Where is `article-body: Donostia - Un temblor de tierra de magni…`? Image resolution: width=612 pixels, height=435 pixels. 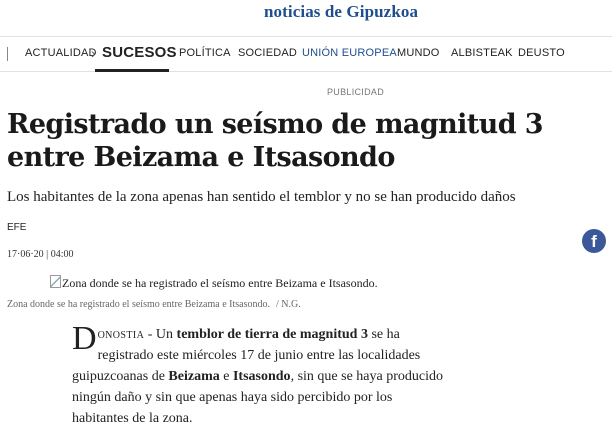 article-body: Donostia - Un temblor de tierra de magni… is located at coordinates (257, 373).